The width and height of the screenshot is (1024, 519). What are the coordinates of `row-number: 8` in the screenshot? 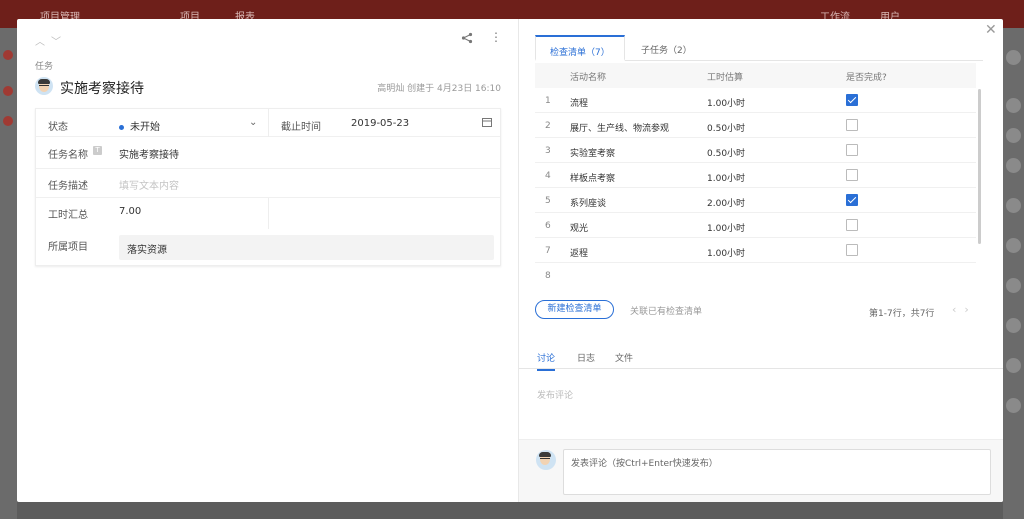 It's located at (548, 276).